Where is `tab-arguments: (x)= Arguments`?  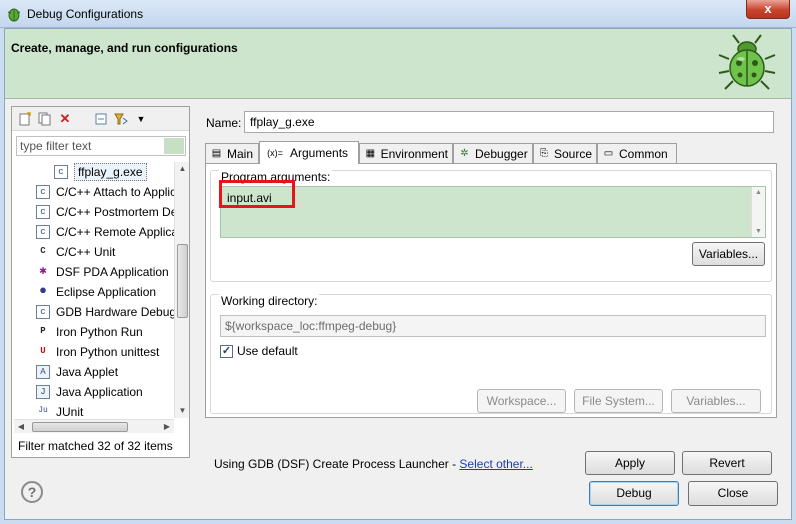
tab-arguments: (x)= Arguments is located at coordinates (309, 152).